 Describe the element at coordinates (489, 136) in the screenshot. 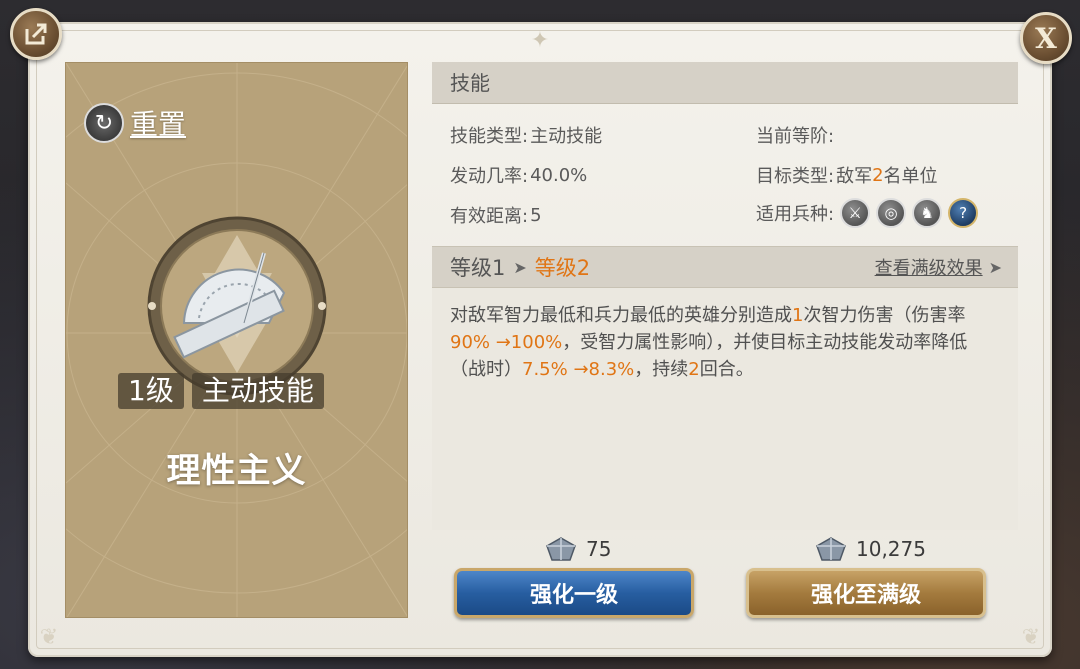

I see `skill-type-label: 技能类型:` at that location.